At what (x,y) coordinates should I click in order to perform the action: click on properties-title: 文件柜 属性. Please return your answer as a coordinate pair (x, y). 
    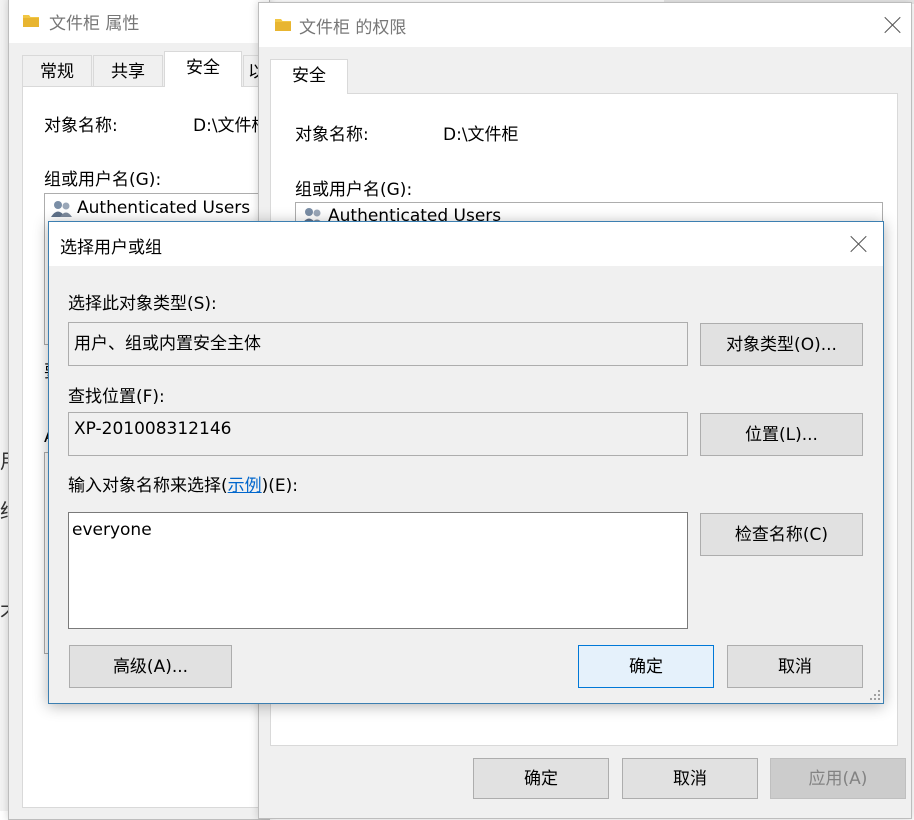
    Looking at the image, I should click on (94, 24).